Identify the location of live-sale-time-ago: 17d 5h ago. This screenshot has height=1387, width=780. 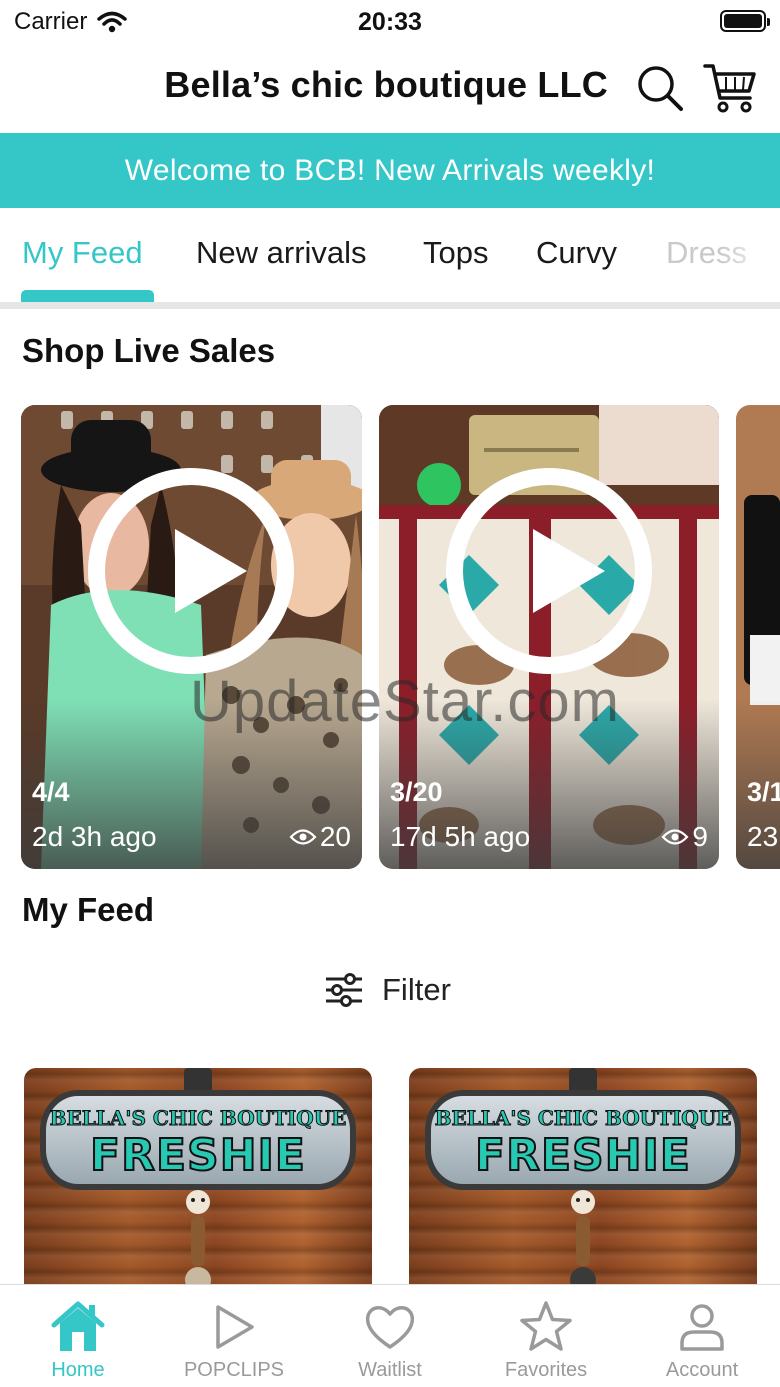
(460, 836).